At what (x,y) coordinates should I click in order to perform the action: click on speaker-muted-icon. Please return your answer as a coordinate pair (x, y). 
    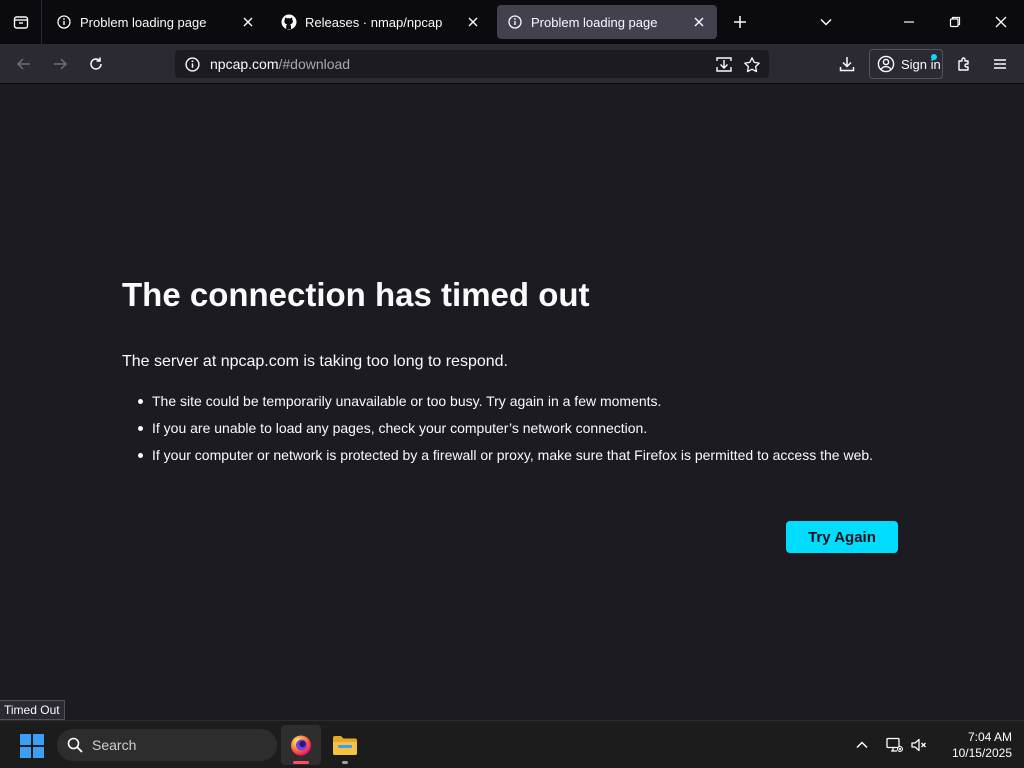
    Looking at the image, I should click on (918, 745).